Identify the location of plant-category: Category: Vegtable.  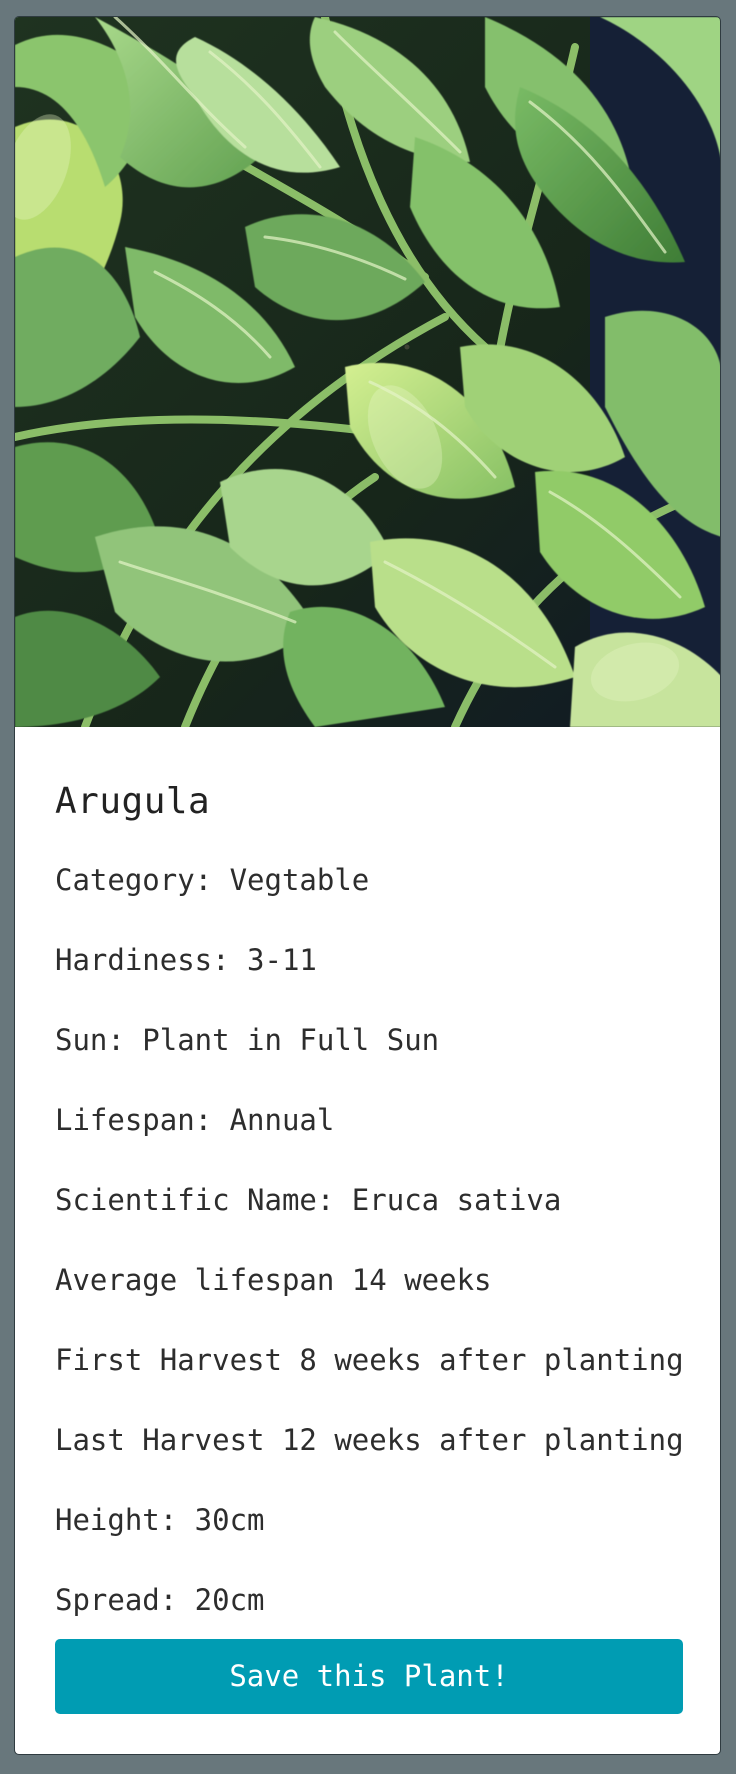
(212, 880).